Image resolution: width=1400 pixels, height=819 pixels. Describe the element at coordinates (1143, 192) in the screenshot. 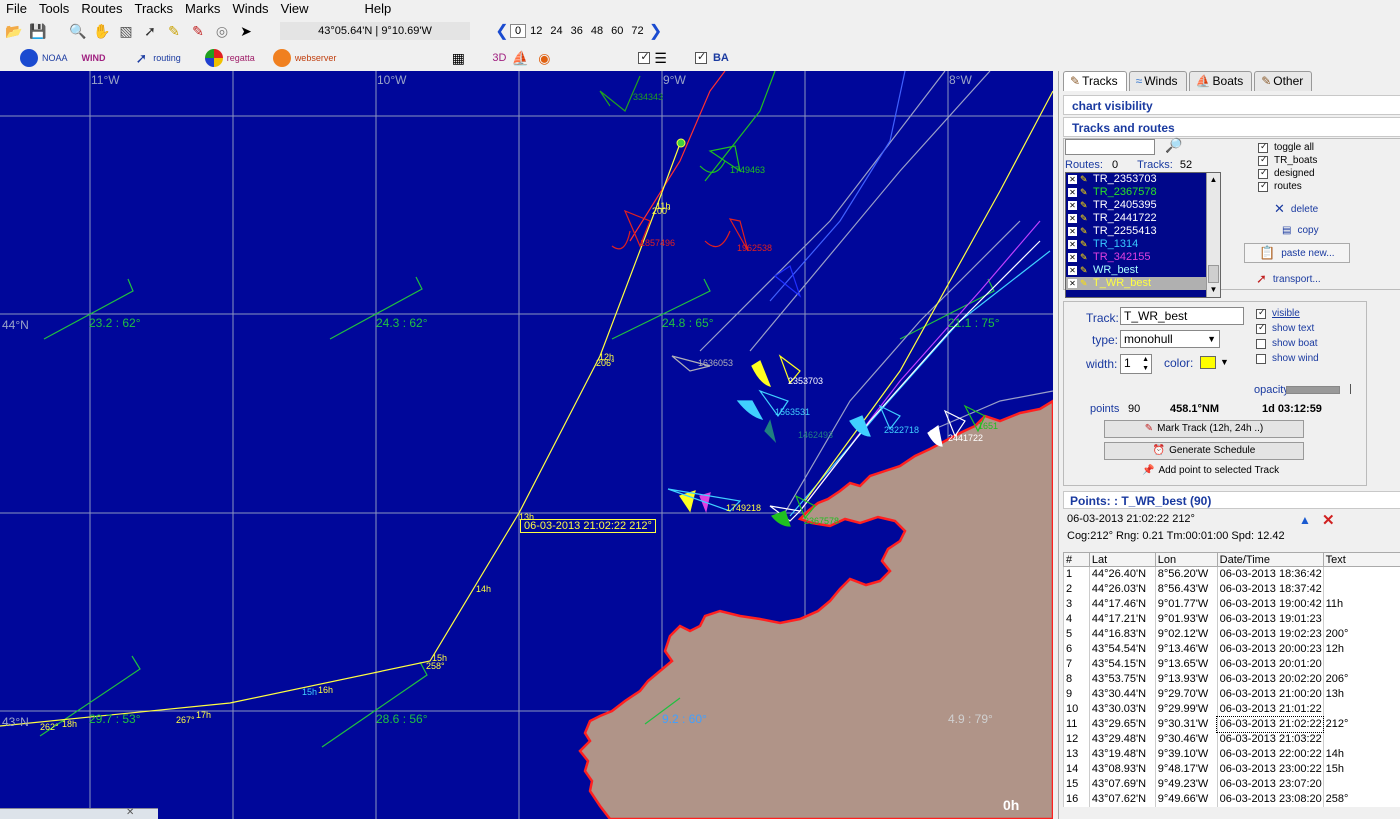

I see `track-list-item: ✕ ✎ TR_2367578` at that location.